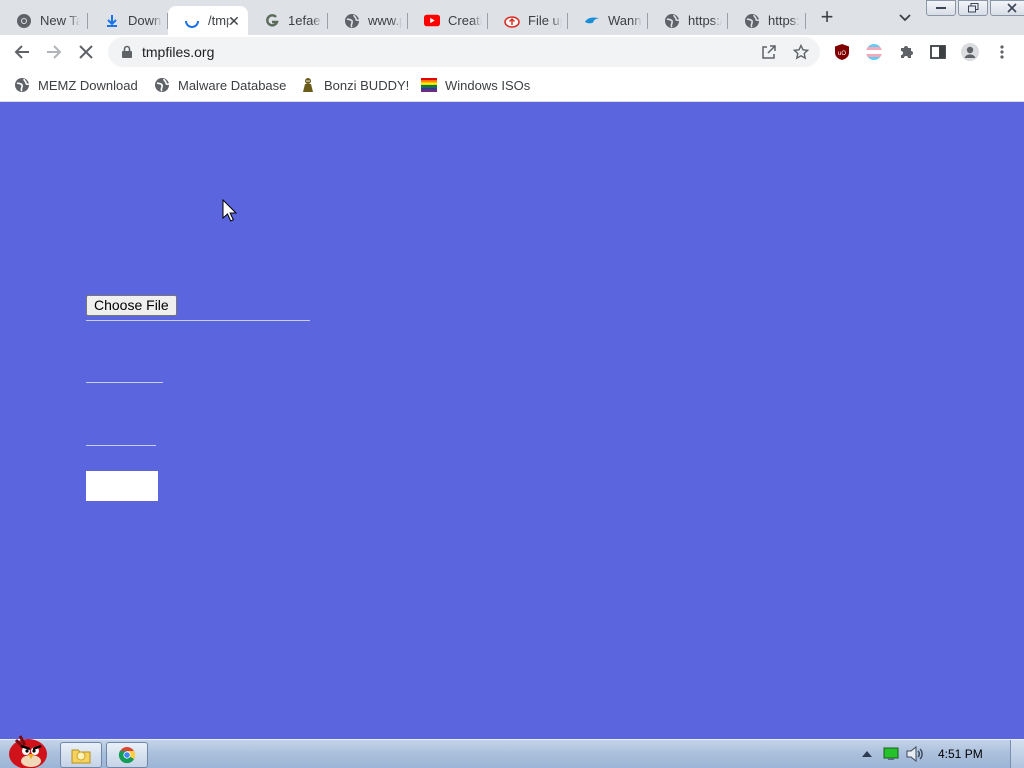 The height and width of the screenshot is (768, 1024). What do you see at coordinates (208, 20) in the screenshot?
I see `tab-tmpfiles-active: /tmp ✕` at bounding box center [208, 20].